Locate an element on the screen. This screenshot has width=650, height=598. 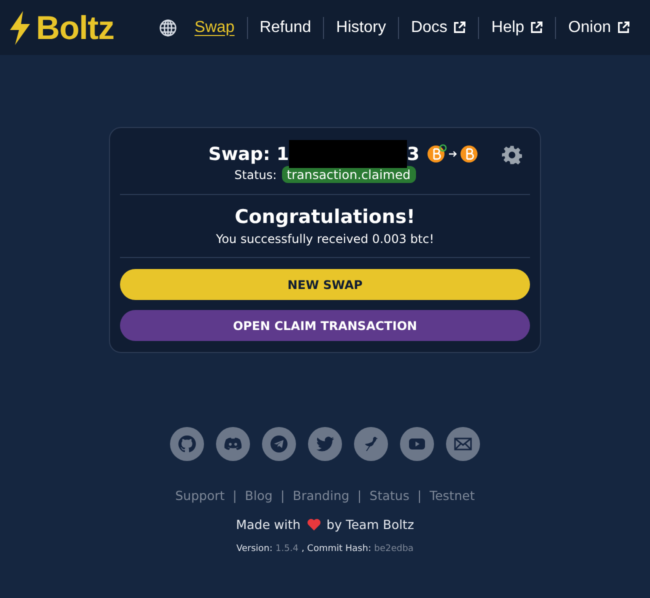
footer-link: Support is located at coordinates (200, 495).